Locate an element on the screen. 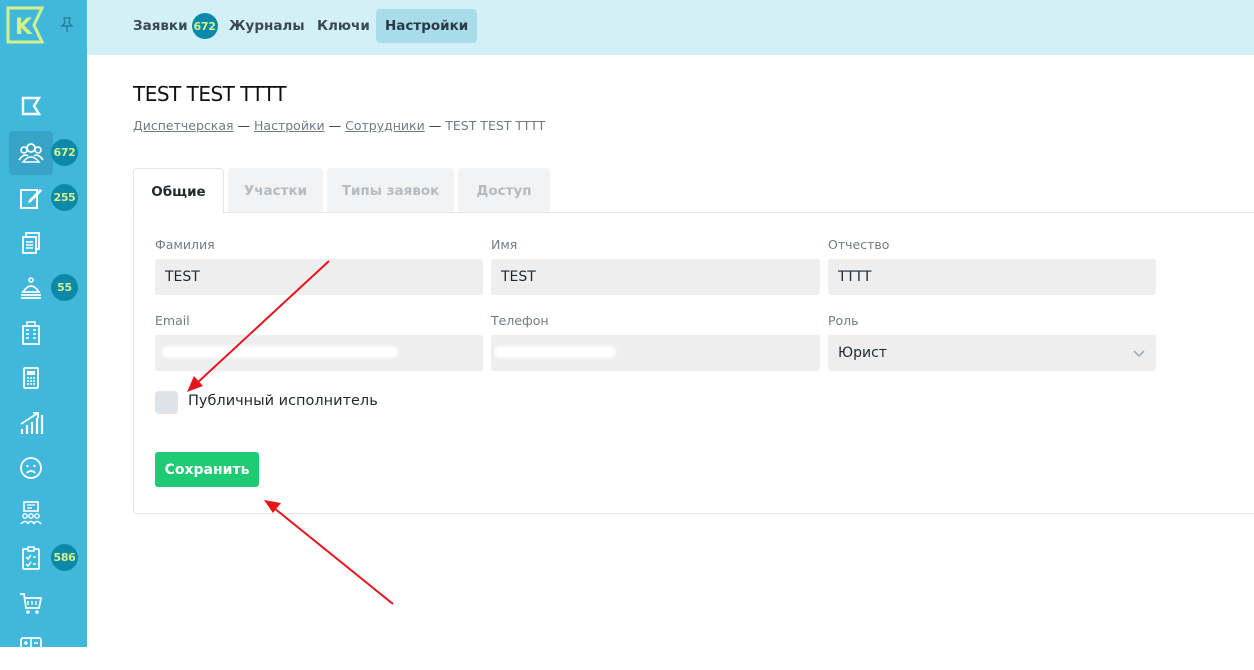 The width and height of the screenshot is (1254, 670). pin-icon is located at coordinates (67, 25).